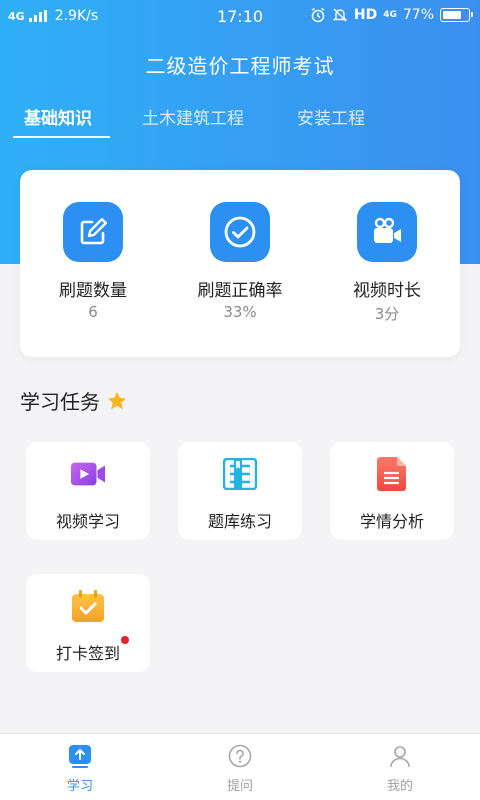 This screenshot has width=480, height=800. I want to click on tab-basic-knowledge: 基础知识, so click(58, 124).